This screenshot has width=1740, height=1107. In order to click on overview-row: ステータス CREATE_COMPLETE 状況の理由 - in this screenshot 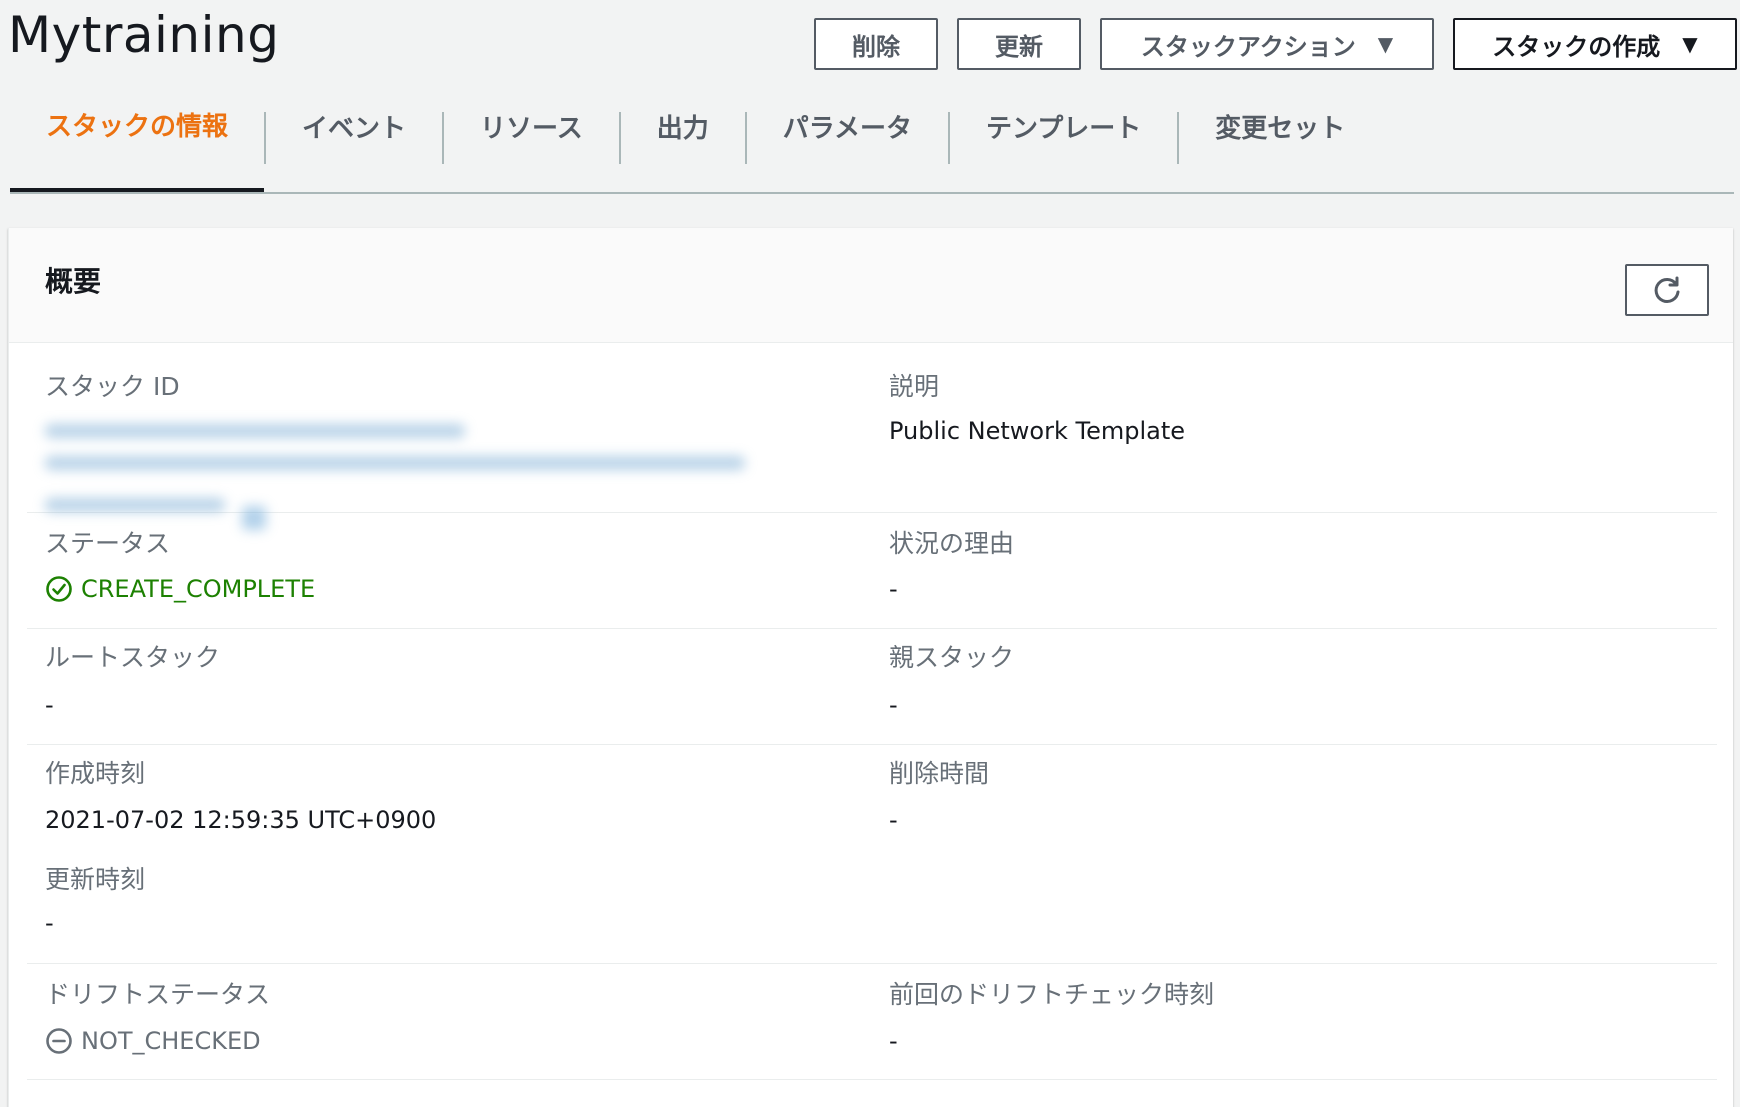, I will do `click(872, 571)`.